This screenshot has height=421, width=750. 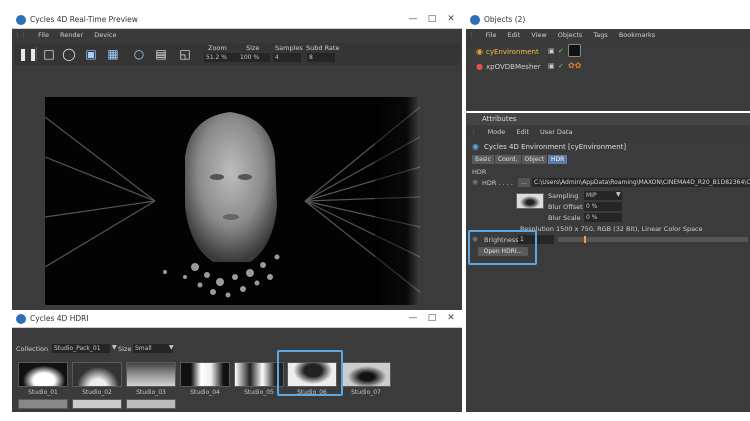 What do you see at coordinates (538, 35) in the screenshot?
I see `menu-view: View` at bounding box center [538, 35].